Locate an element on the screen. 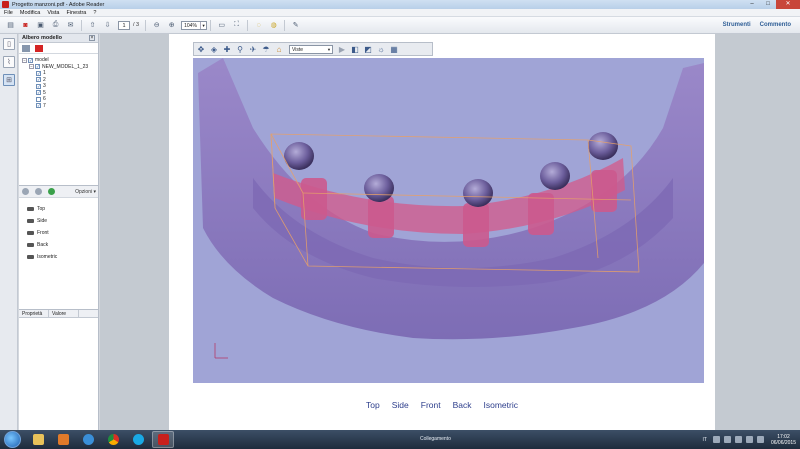 The image size is (800, 449). pan-icon: ✚ is located at coordinates (227, 49).